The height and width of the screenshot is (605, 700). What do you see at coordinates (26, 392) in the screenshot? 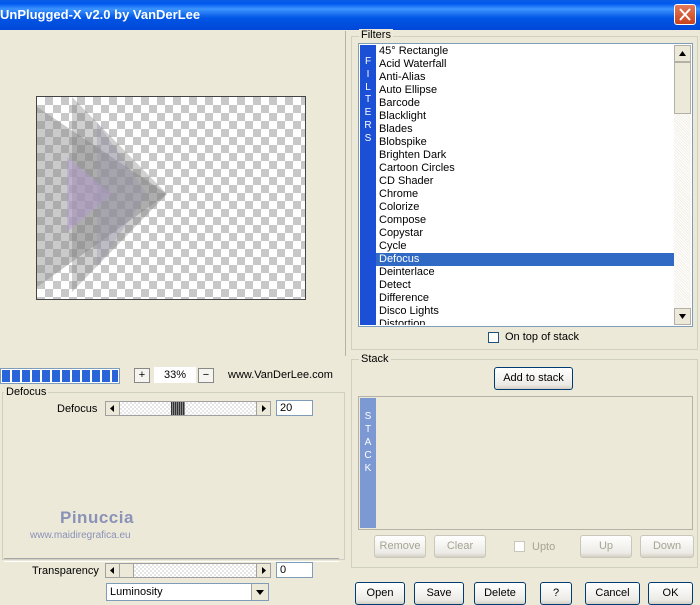
I see `defocus-group-title: Defocus` at bounding box center [26, 392].